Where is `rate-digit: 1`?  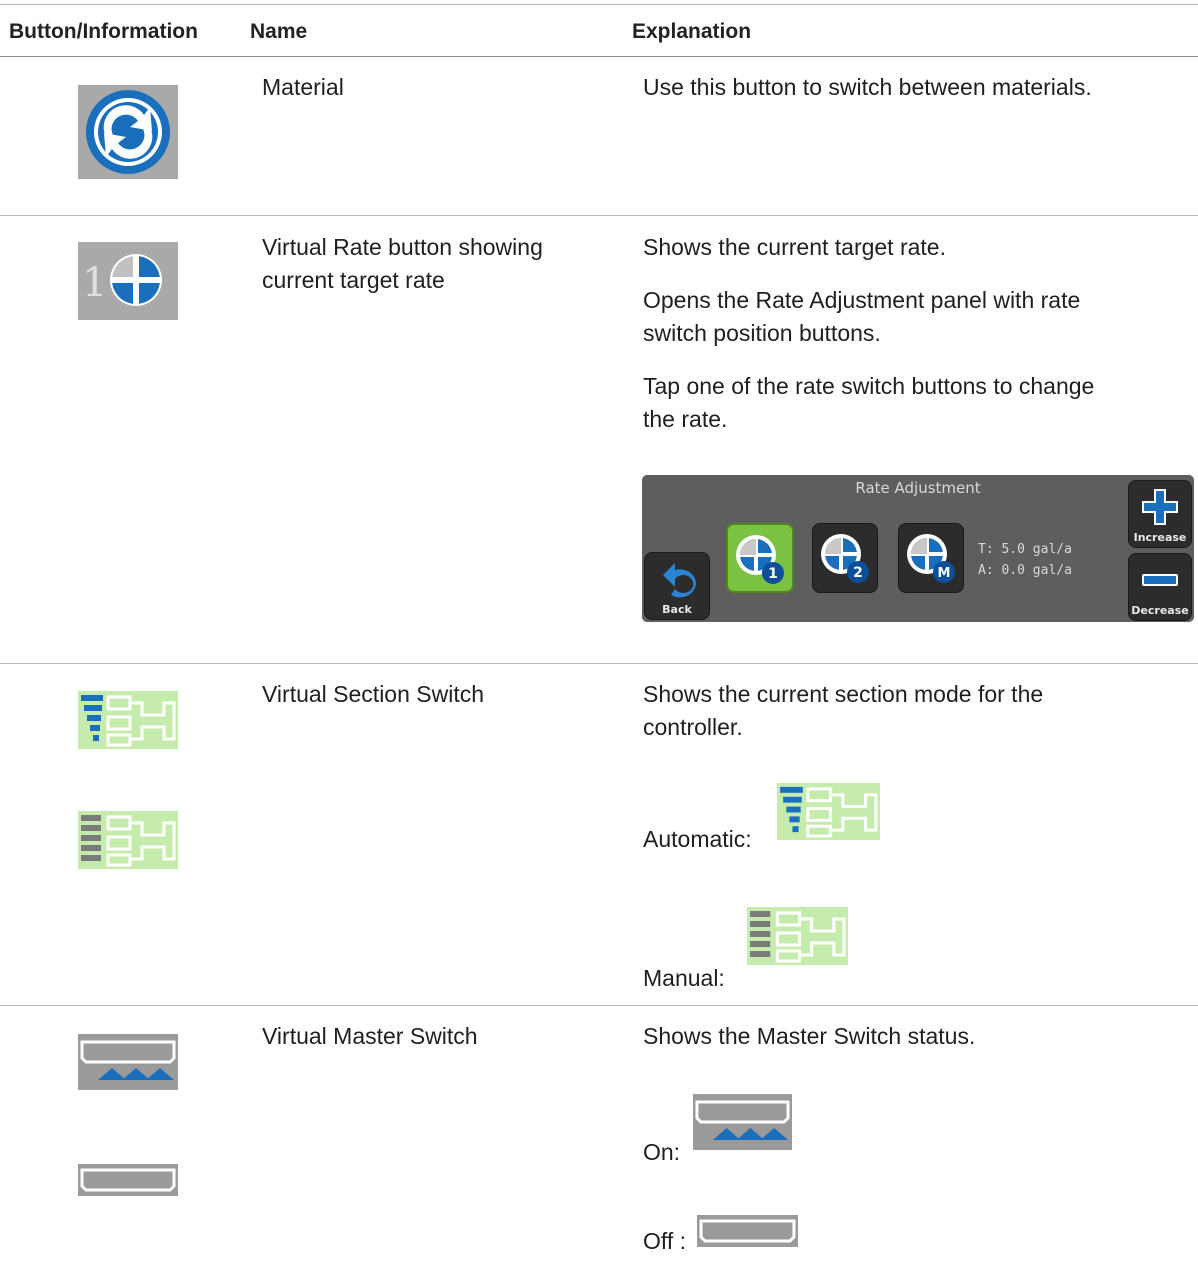 rate-digit: 1 is located at coordinates (94, 283).